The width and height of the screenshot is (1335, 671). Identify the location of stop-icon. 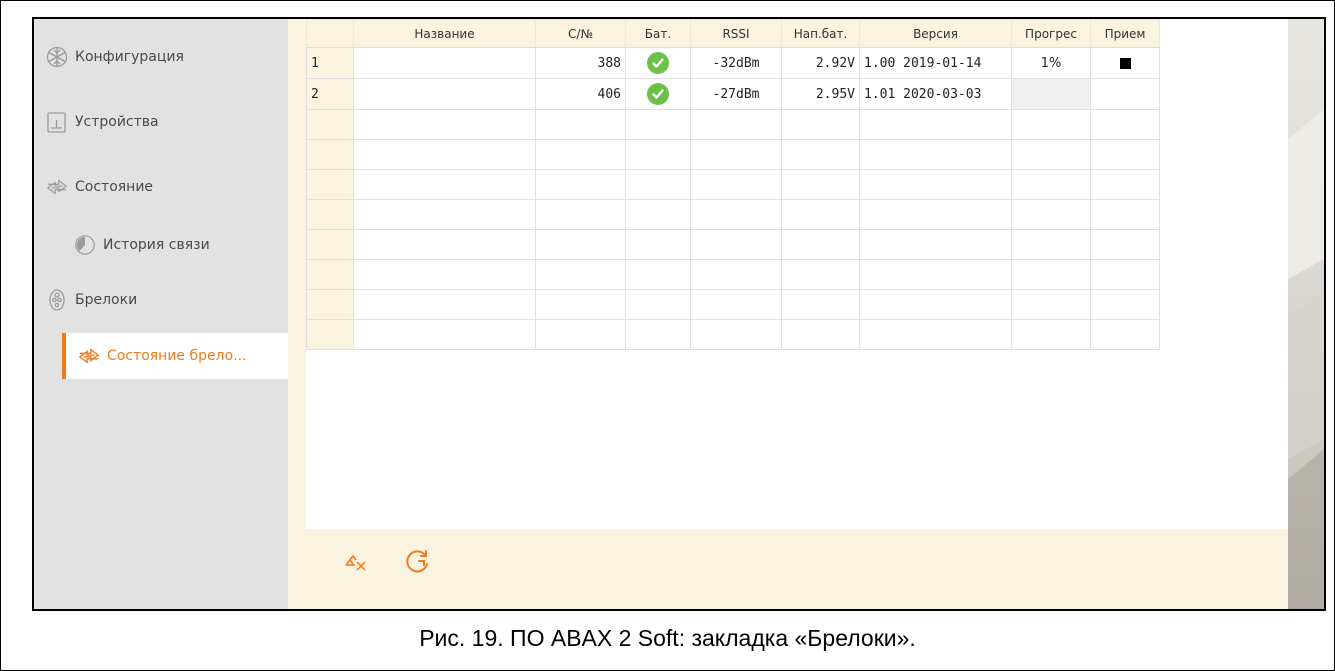
(1125, 63).